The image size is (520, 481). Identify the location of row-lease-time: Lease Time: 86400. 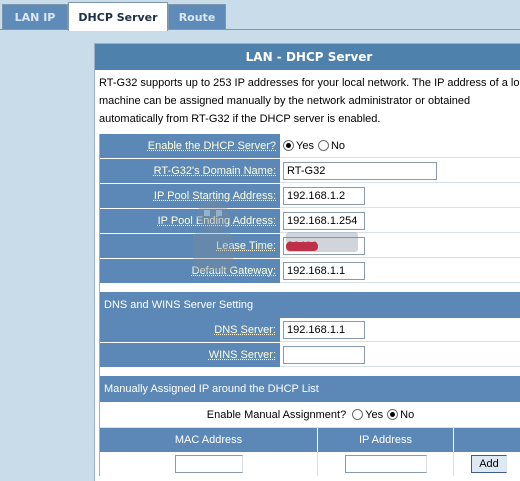
(310, 246).